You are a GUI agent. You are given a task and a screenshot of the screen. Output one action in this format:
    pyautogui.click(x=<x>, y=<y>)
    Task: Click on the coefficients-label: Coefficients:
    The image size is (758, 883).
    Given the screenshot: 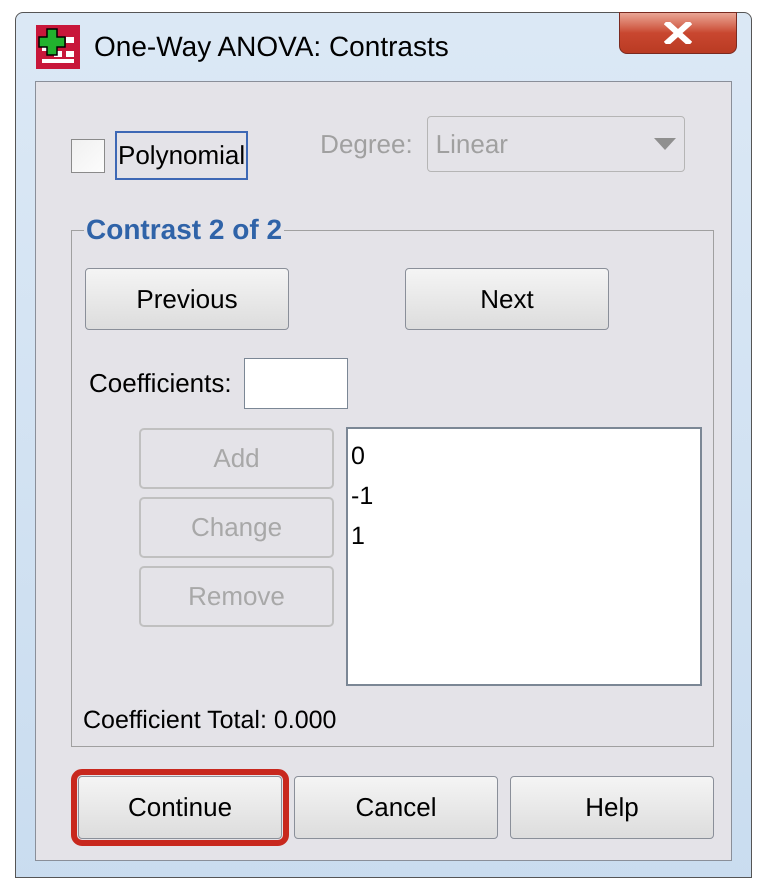 What is the action you would take?
    pyautogui.click(x=160, y=383)
    